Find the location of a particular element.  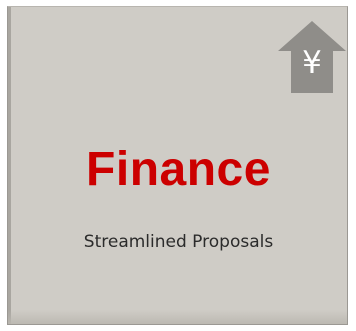

tile-bottom-shadow is located at coordinates (177, 317).